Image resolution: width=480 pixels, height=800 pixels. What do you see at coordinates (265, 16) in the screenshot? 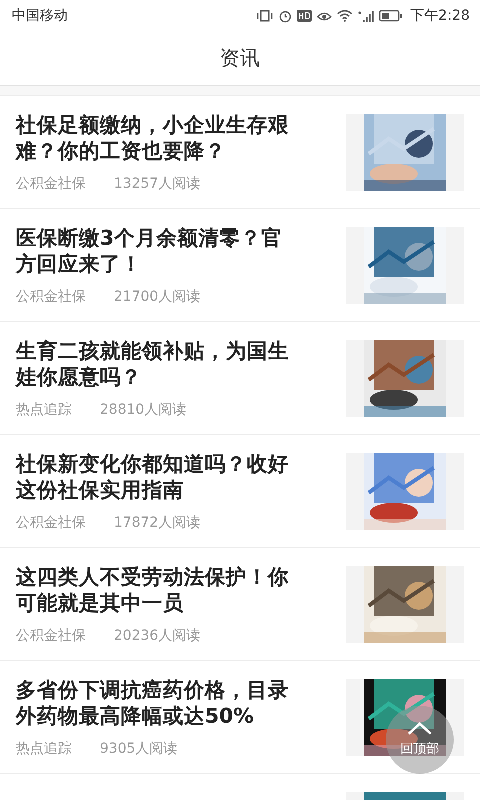
I see `vibrate-icon` at bounding box center [265, 16].